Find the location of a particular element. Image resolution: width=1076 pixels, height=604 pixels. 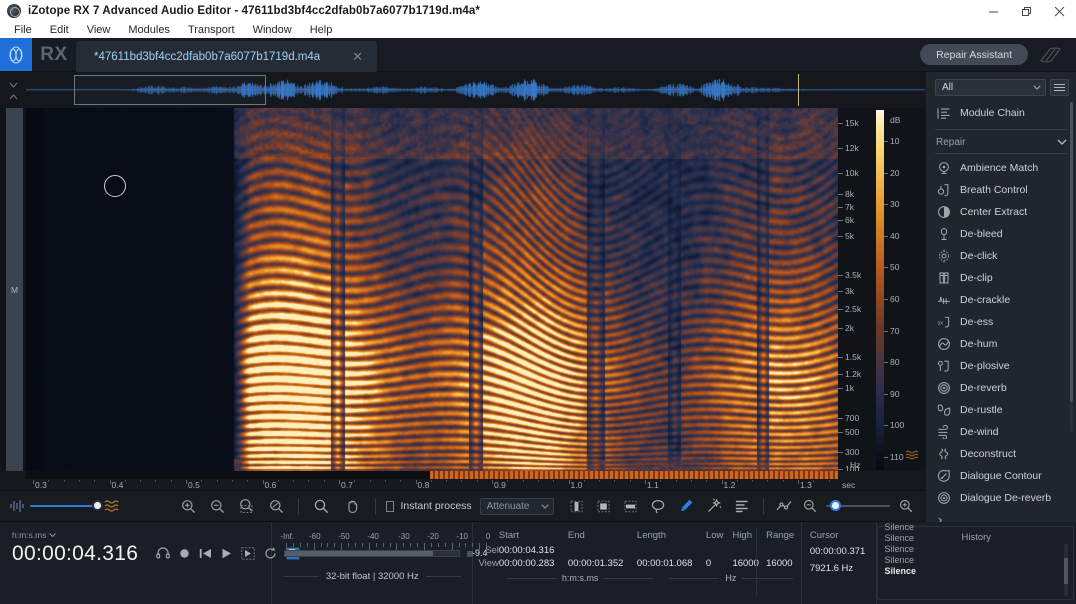

menu-file: File is located at coordinates (23, 30).